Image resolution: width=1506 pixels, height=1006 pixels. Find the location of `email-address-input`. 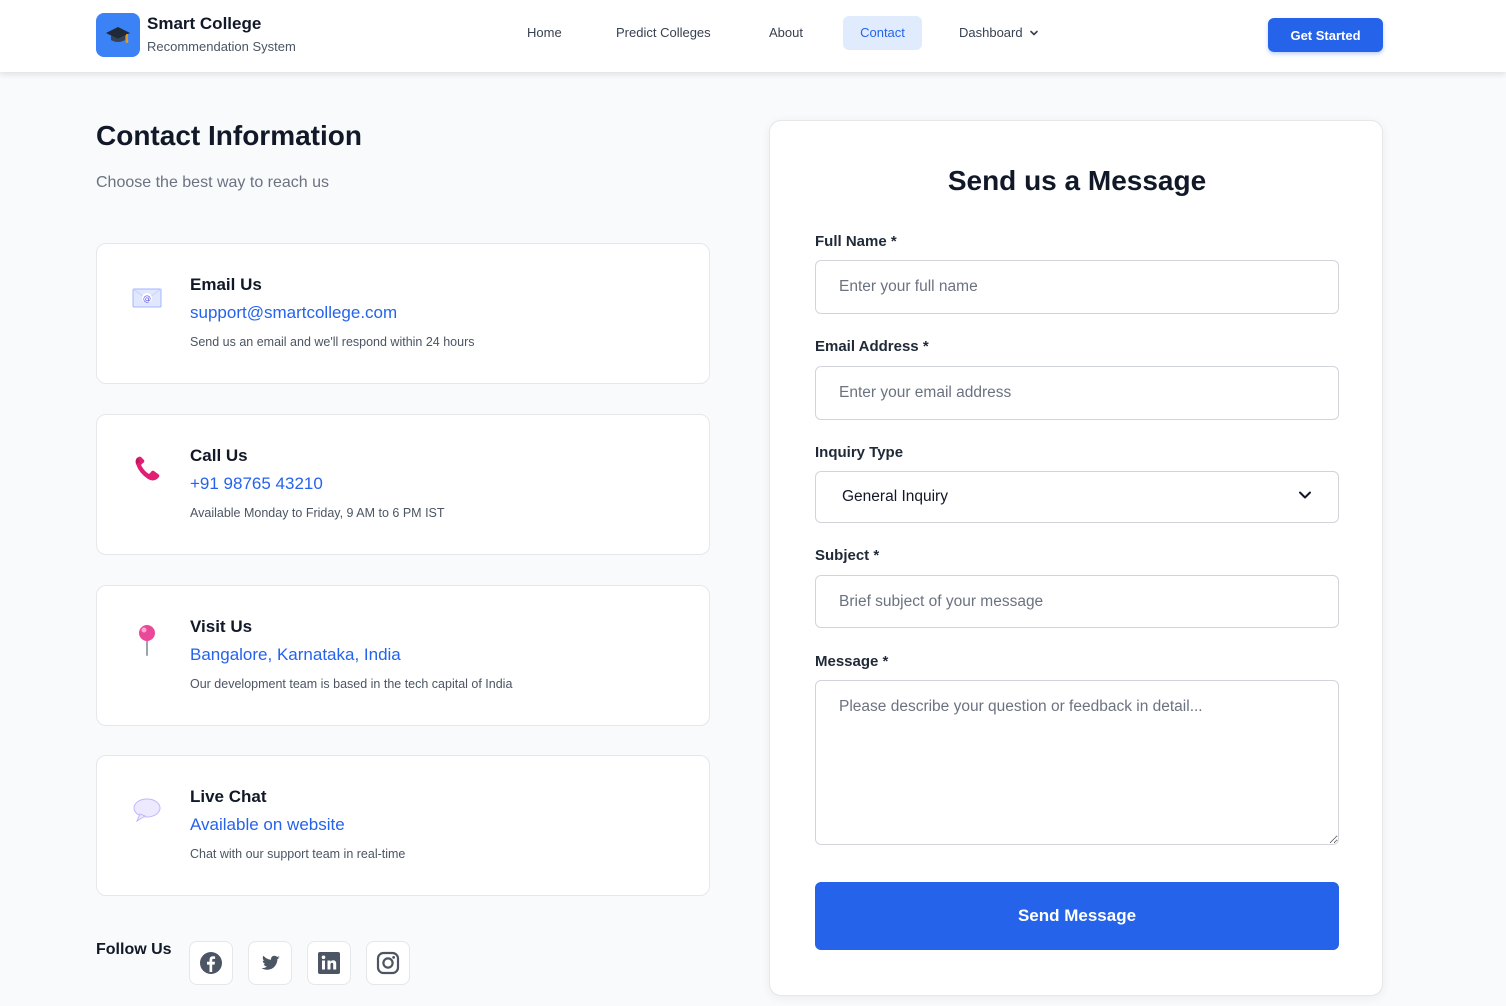

email-address-input is located at coordinates (1077, 393).